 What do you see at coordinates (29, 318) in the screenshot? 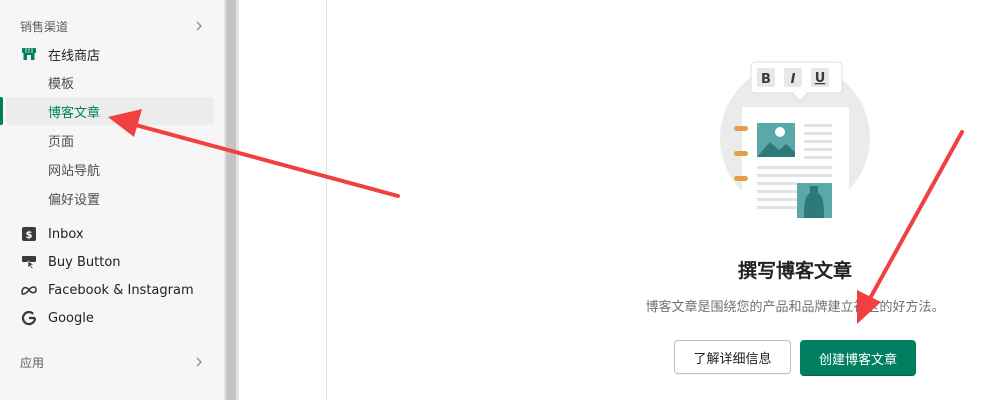
I see `google-icon` at bounding box center [29, 318].